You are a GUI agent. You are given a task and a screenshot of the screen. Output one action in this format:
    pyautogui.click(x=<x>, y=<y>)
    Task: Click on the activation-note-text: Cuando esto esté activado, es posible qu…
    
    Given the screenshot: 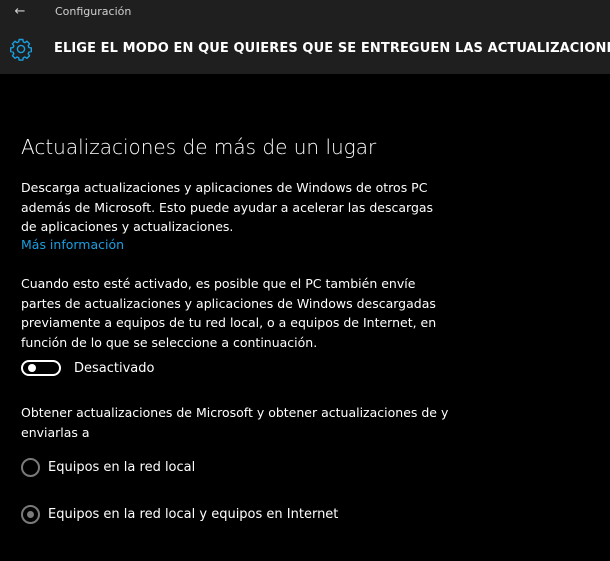 What is the action you would take?
    pyautogui.click(x=229, y=313)
    